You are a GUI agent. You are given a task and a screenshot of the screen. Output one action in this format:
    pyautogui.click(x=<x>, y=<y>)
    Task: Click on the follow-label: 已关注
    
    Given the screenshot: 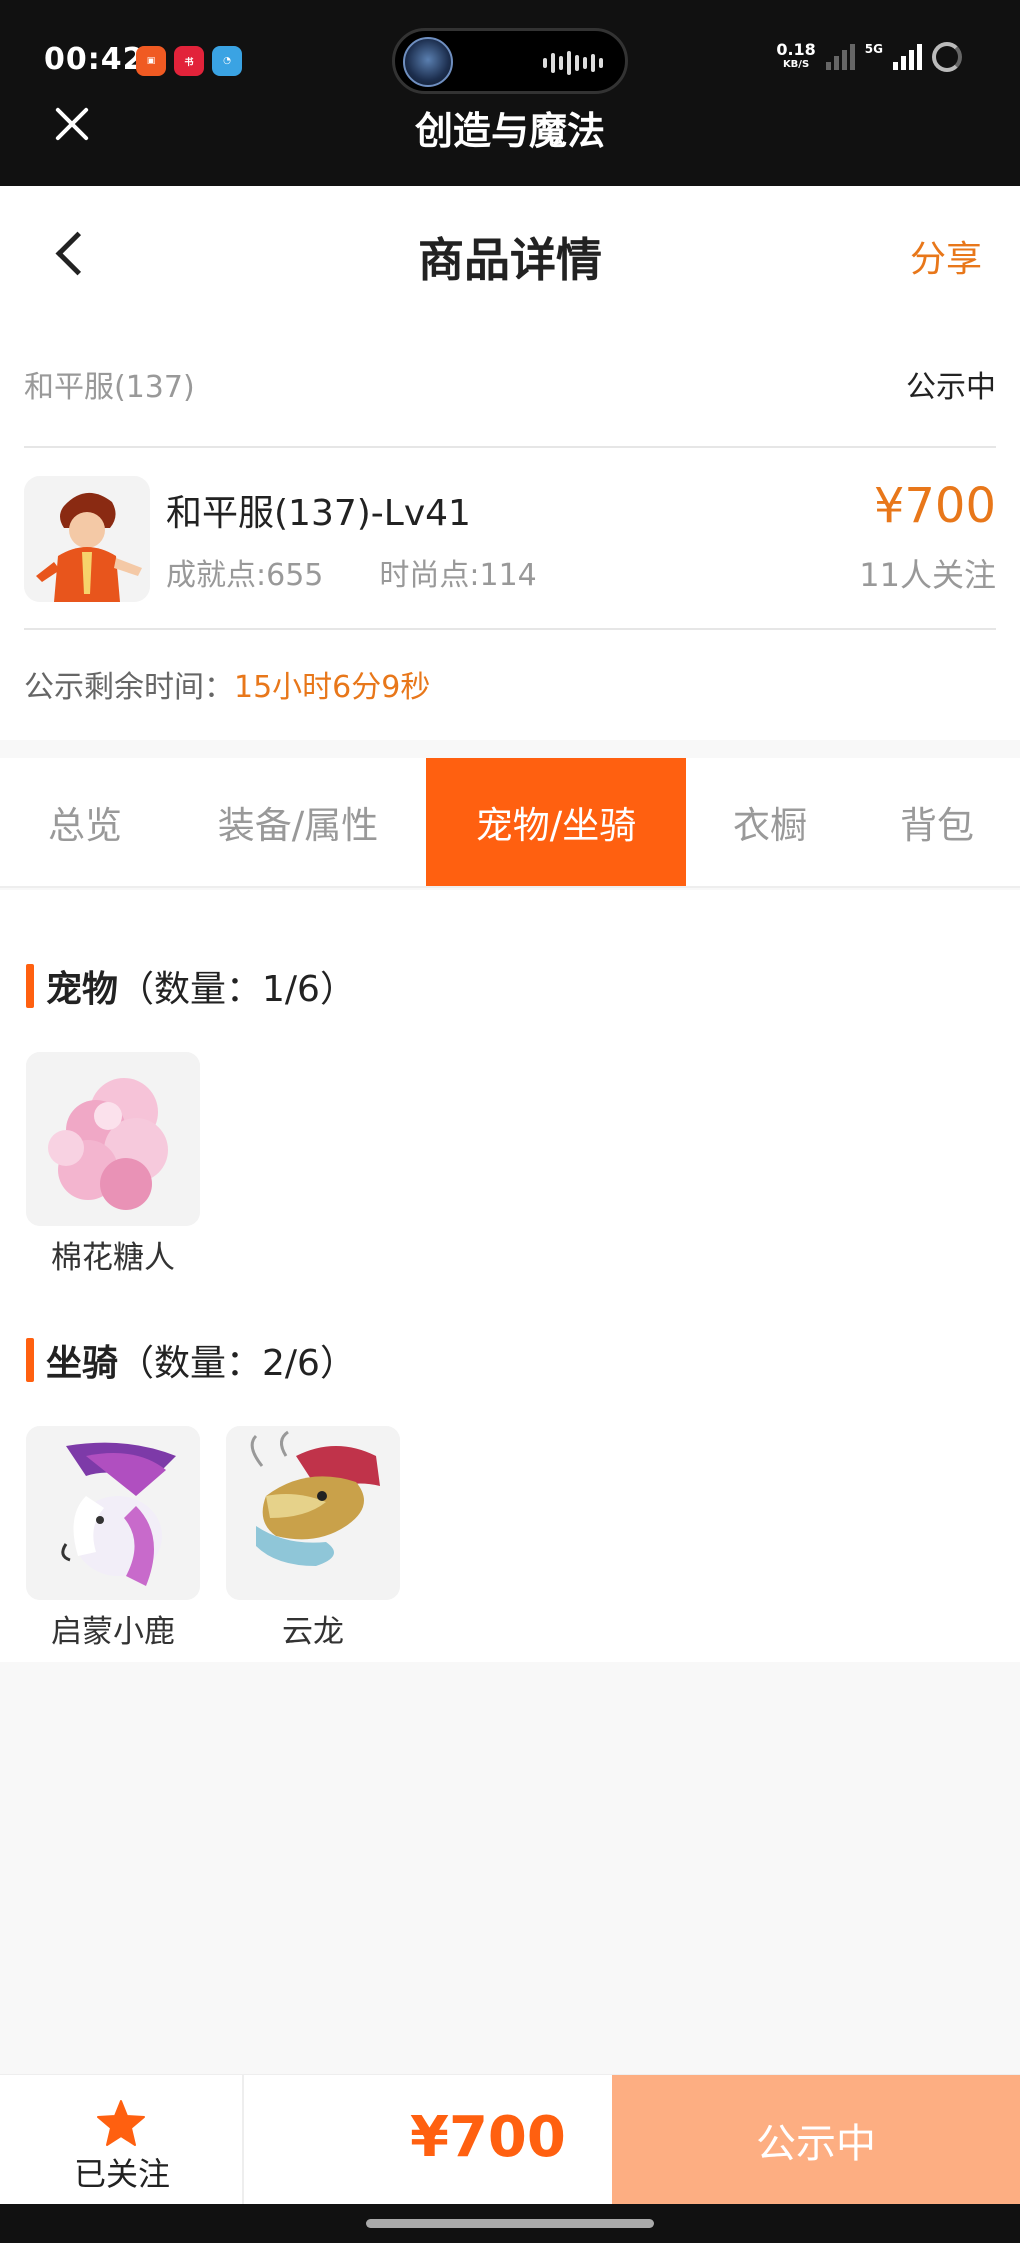 What is the action you would take?
    pyautogui.click(x=121, y=2174)
    